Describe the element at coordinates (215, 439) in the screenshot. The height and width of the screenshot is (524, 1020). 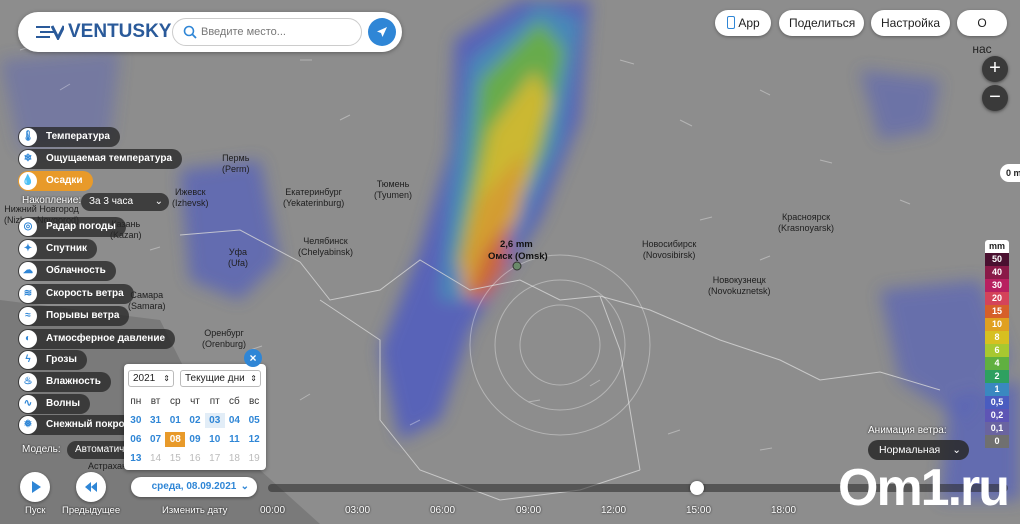
I see `calendar-day: 10` at that location.